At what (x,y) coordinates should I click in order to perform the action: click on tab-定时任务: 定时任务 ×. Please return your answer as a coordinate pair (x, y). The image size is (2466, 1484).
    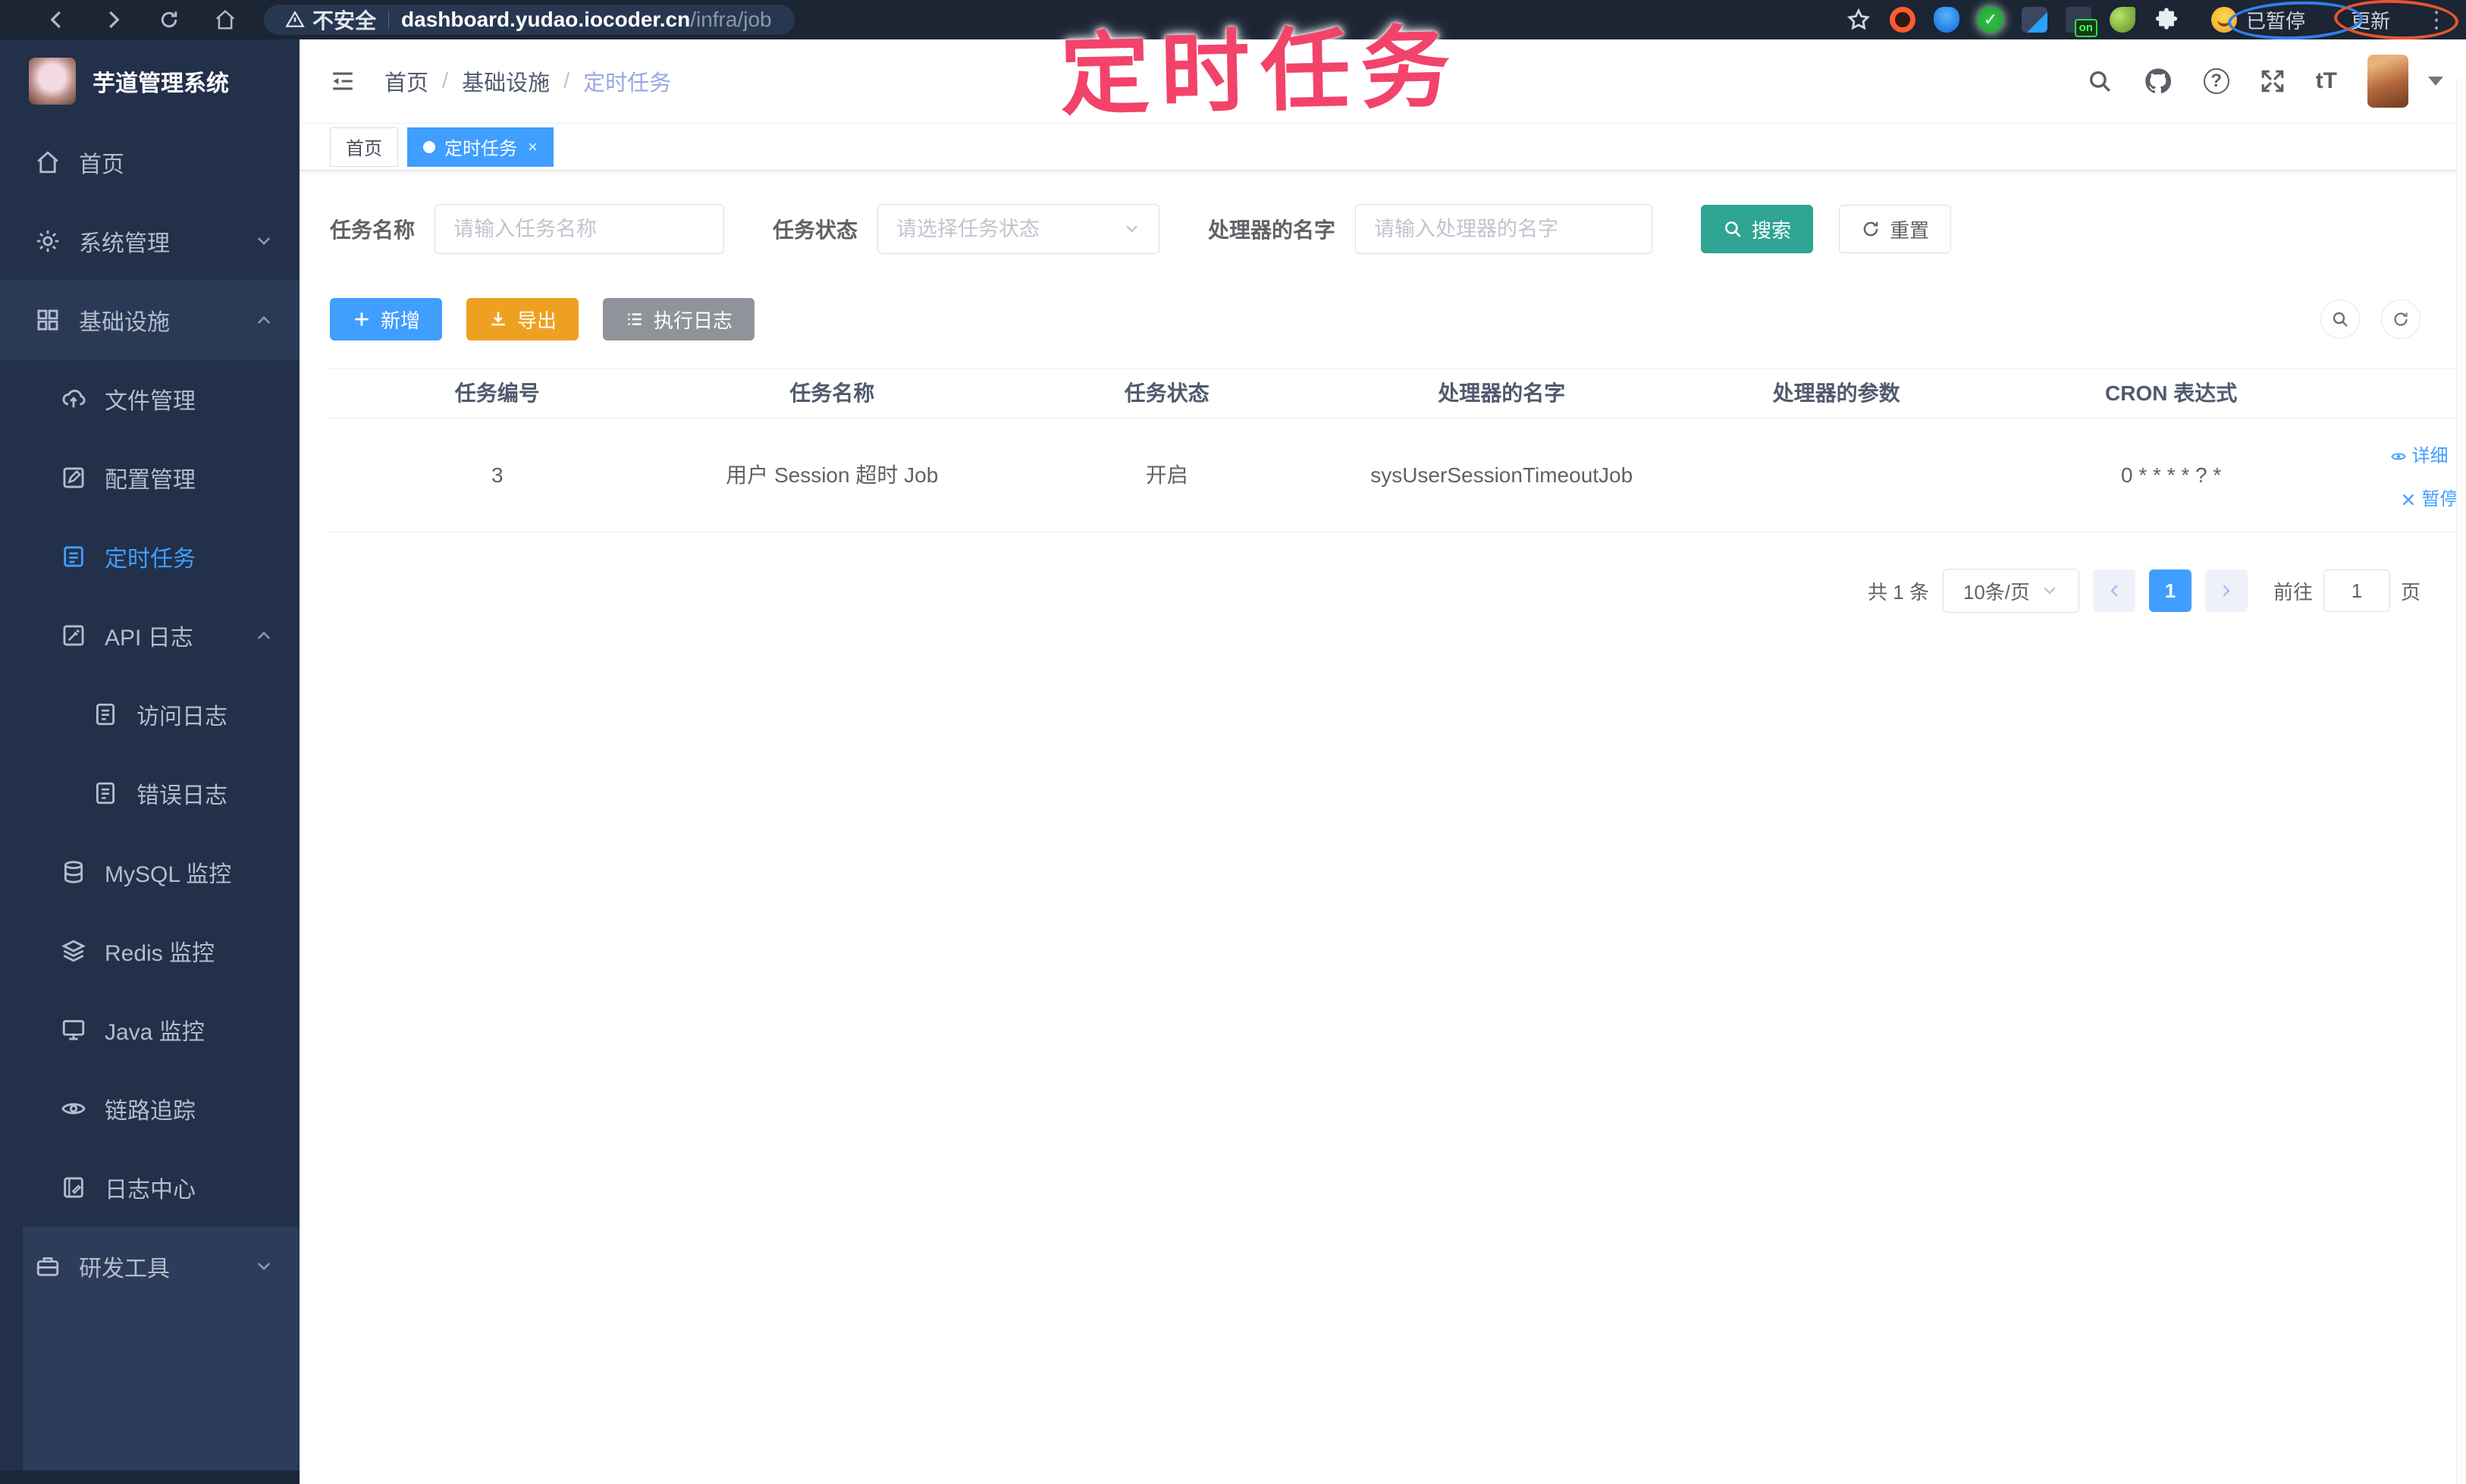
    Looking at the image, I should click on (481, 147).